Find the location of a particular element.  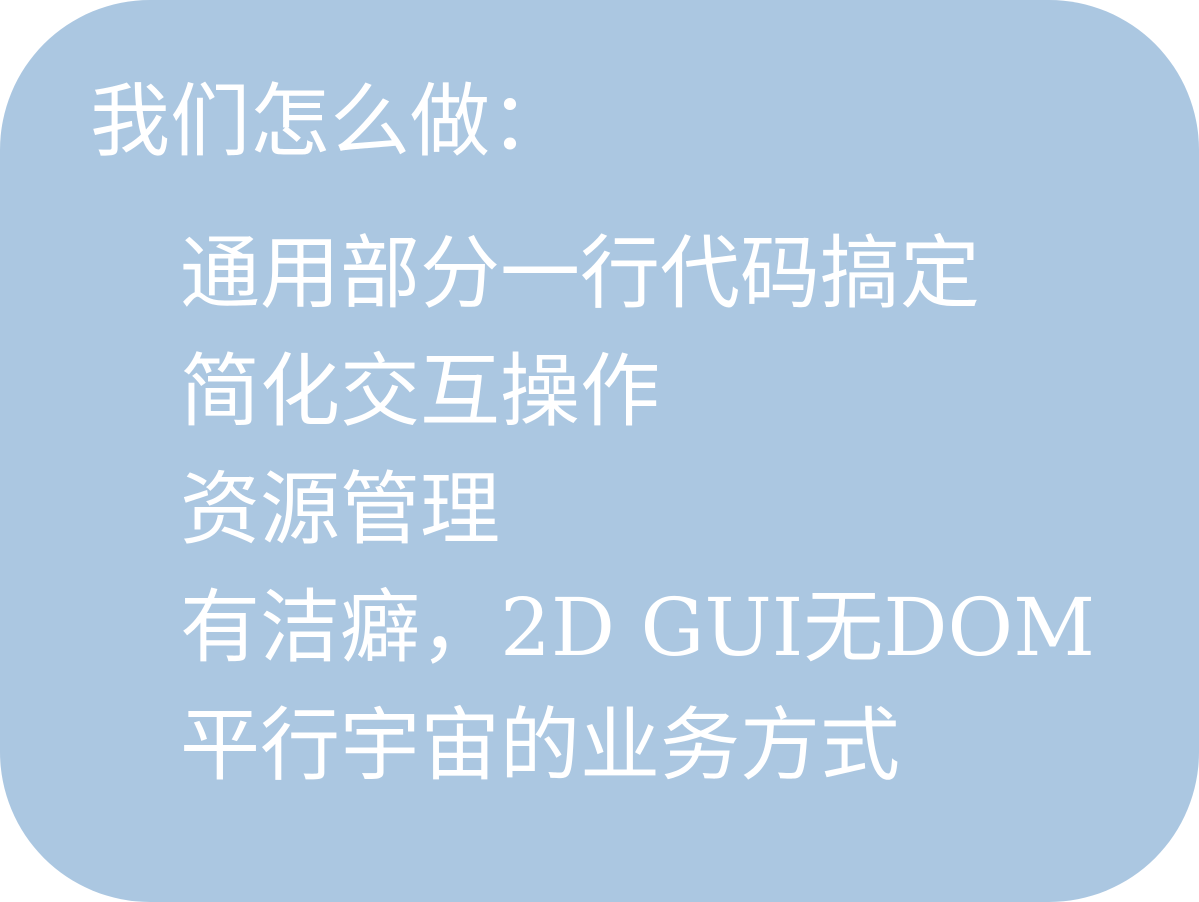

list-item: 通用部分一行代码搞定 is located at coordinates (580, 273).